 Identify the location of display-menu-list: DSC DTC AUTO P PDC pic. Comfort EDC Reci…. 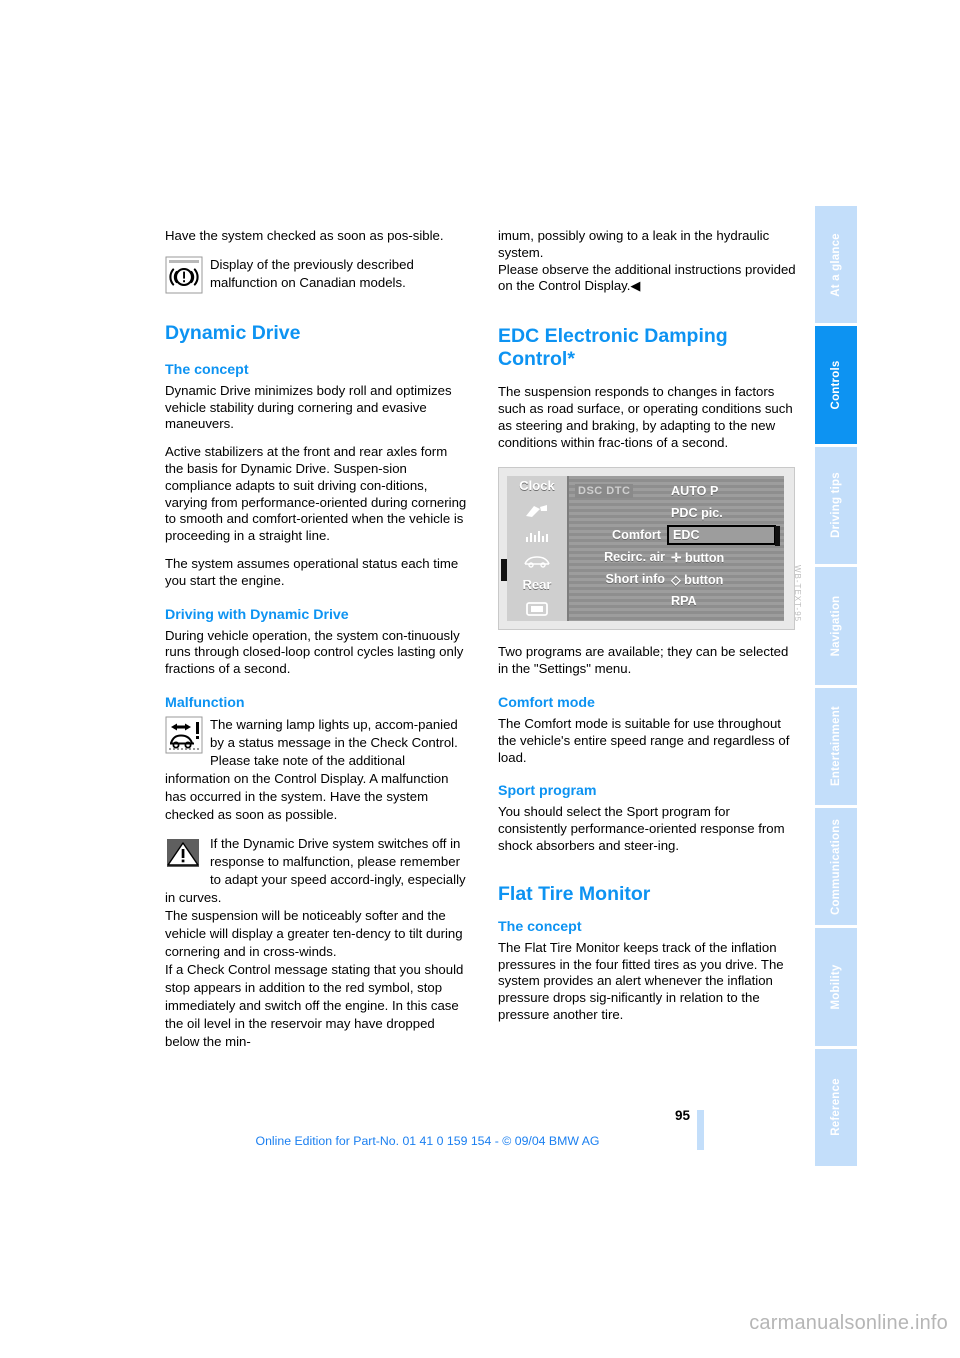
(676, 549).